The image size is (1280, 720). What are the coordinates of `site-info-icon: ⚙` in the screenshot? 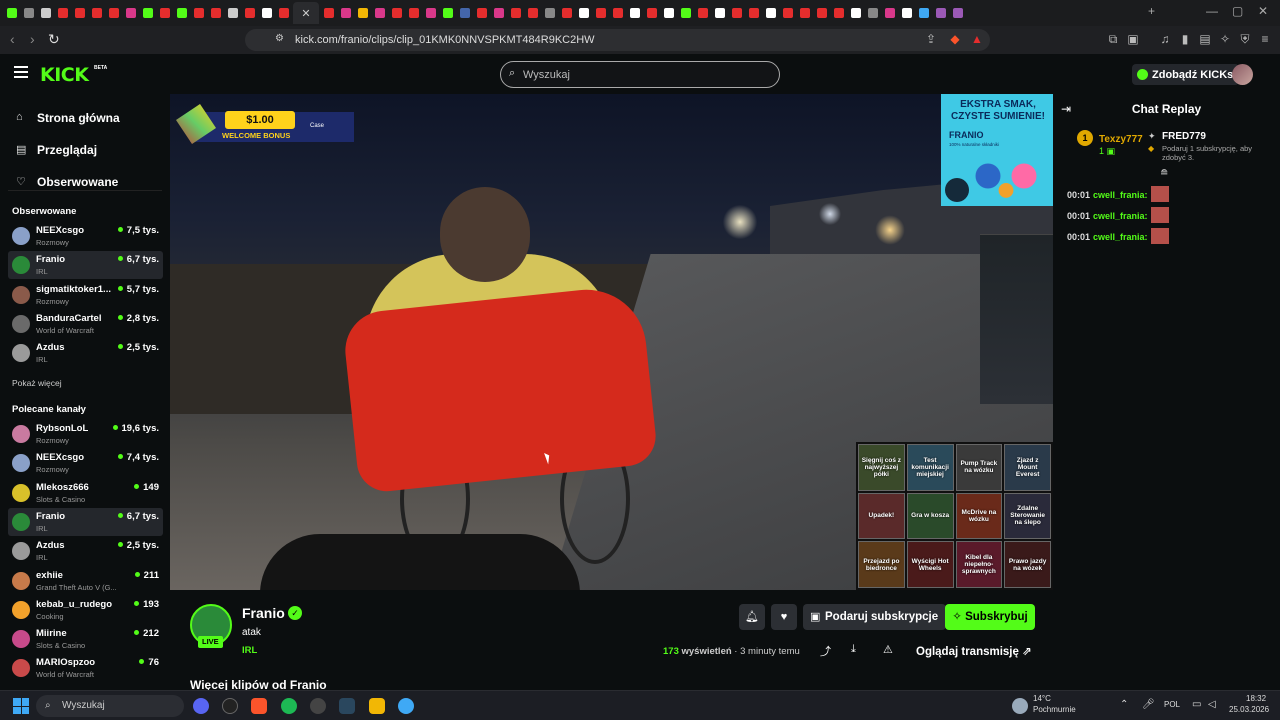 It's located at (279, 38).